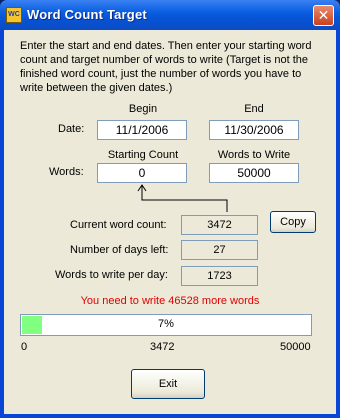 The image size is (340, 418). Describe the element at coordinates (111, 275) in the screenshot. I see `words-per-day-label: Words to write per day:` at that location.